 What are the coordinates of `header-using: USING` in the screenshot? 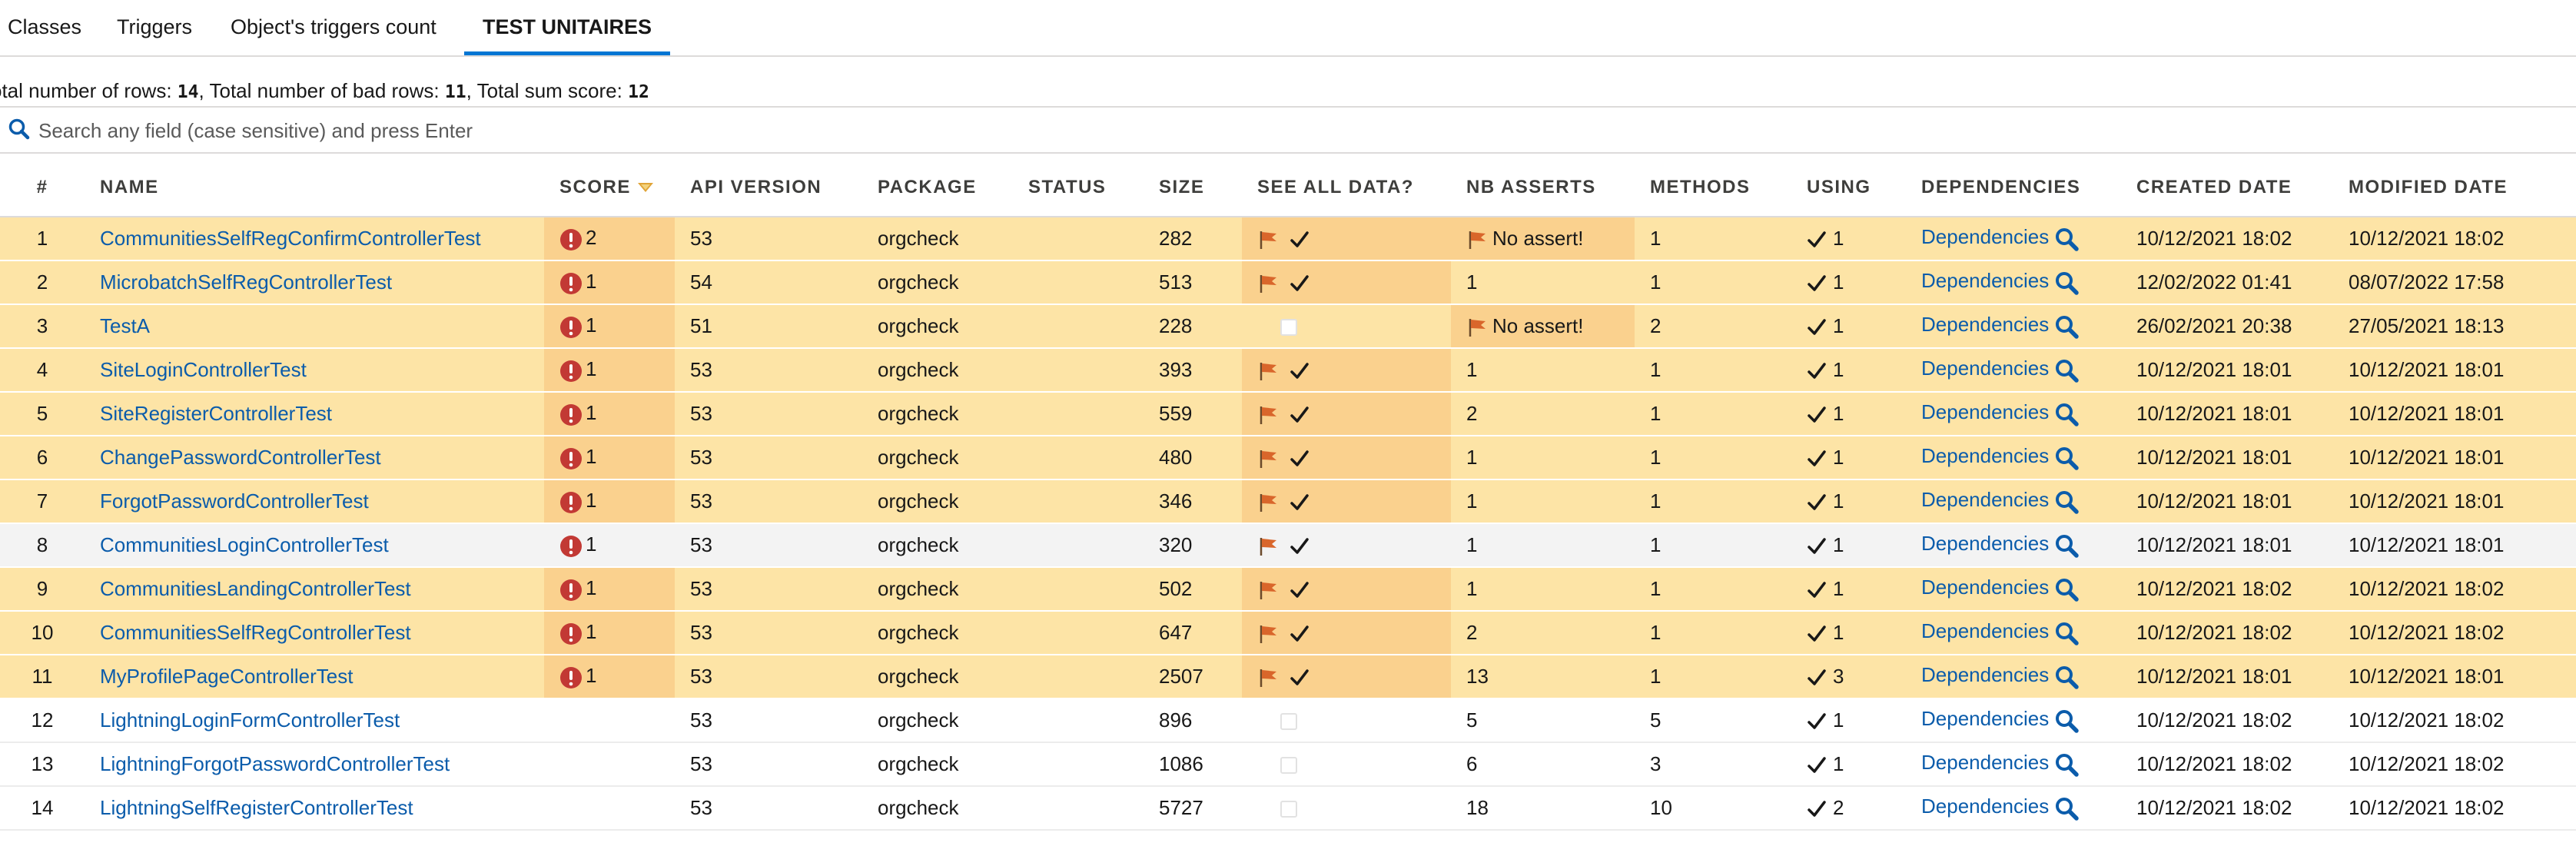 It's located at (1848, 187).